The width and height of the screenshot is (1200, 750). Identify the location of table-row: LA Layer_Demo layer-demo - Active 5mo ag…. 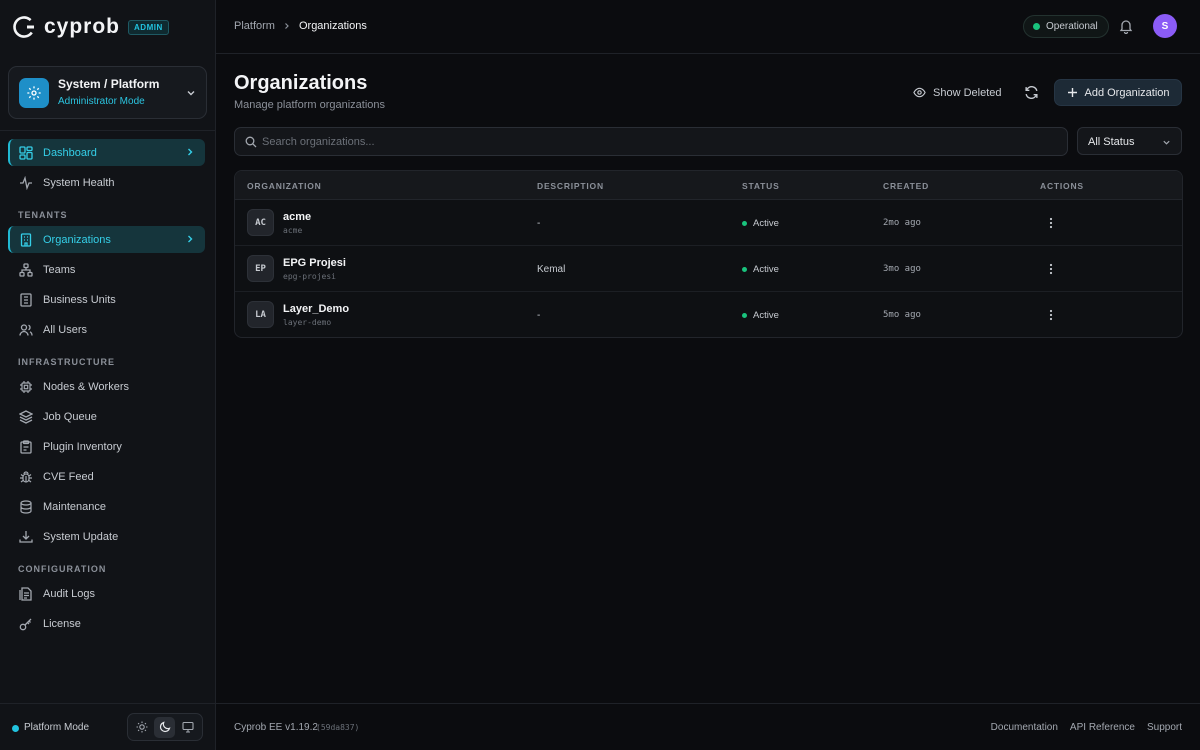
(708, 314).